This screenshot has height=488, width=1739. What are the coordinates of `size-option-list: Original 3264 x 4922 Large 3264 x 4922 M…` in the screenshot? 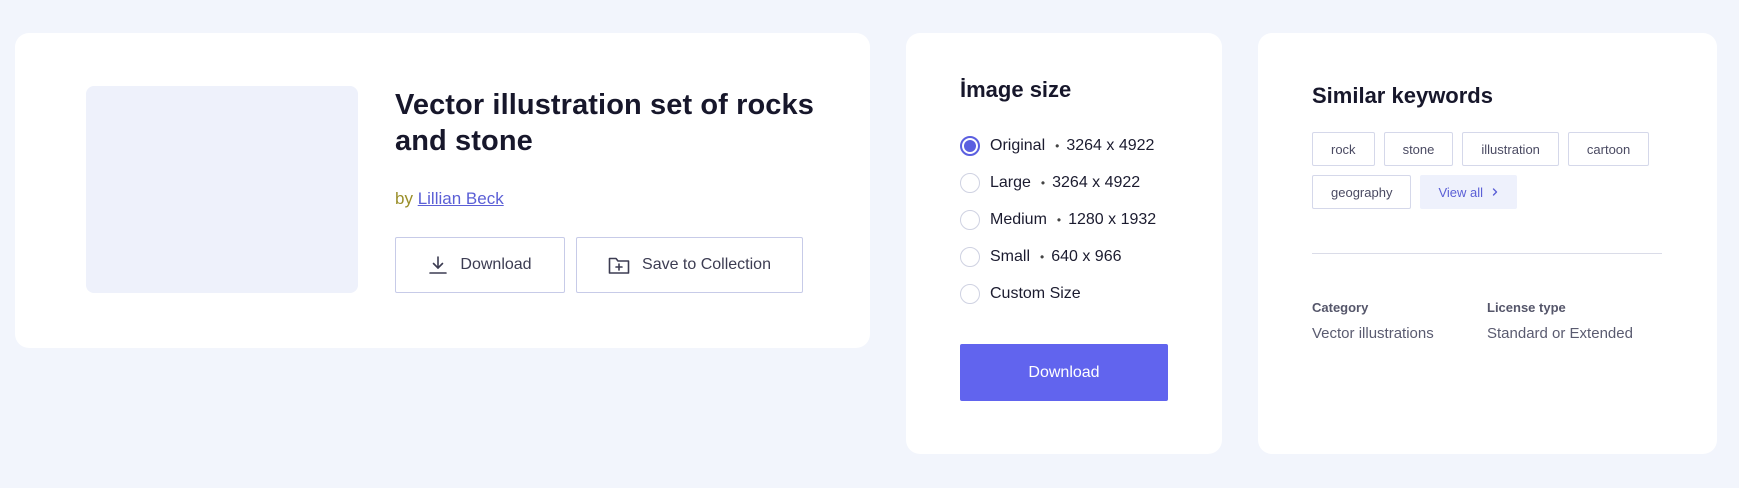 It's located at (1058, 219).